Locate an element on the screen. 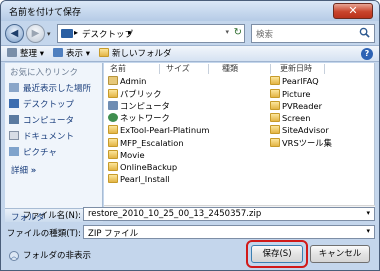  sidebar-item-label: デスクトップ is located at coordinates (49, 105).